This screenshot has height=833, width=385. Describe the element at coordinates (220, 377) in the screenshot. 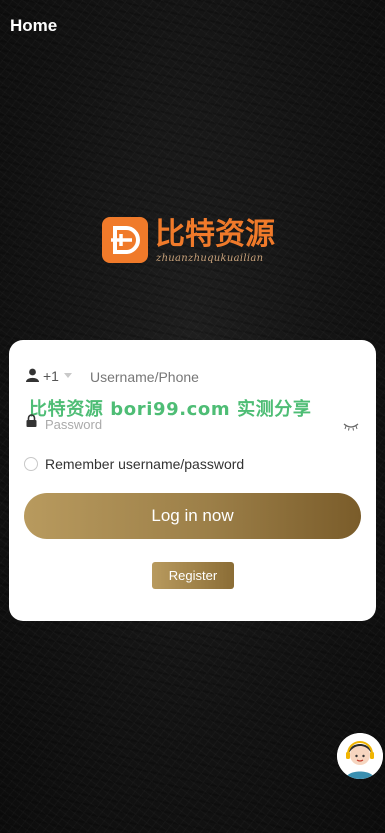

I see `username-input` at that location.